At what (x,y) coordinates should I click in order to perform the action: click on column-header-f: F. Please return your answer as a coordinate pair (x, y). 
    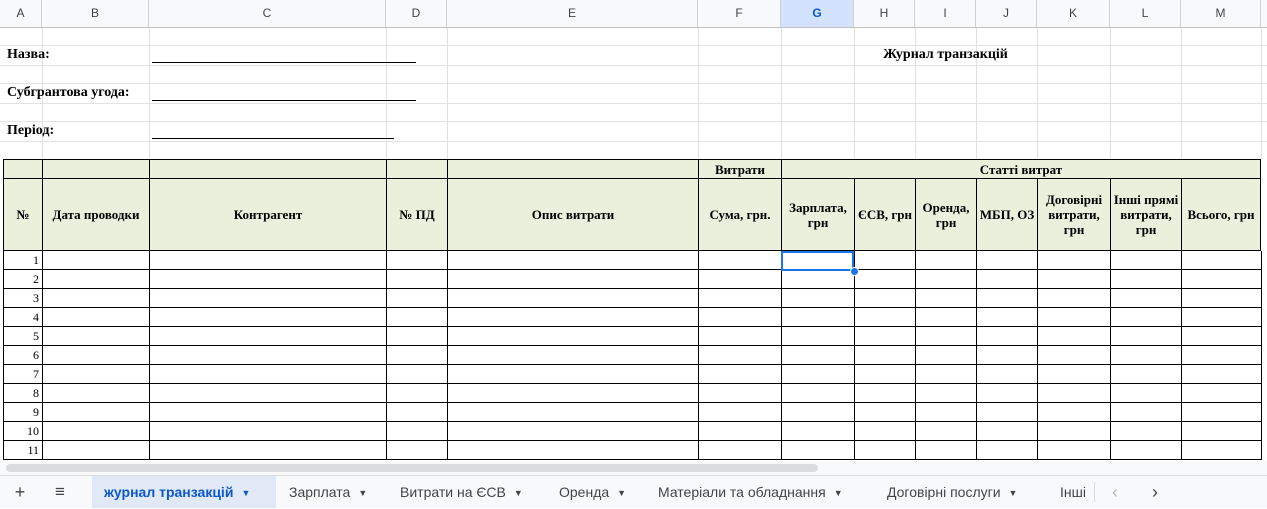
    Looking at the image, I should click on (739, 13).